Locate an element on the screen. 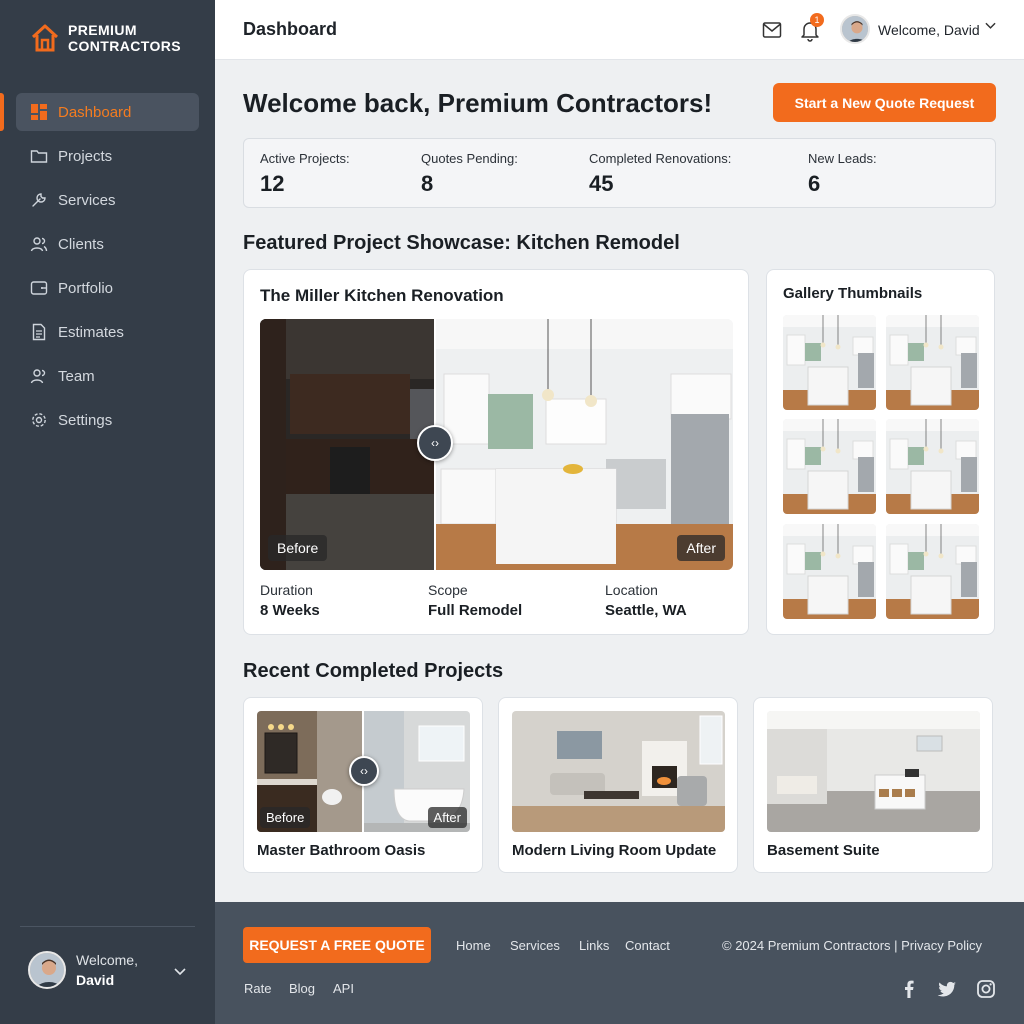 This screenshot has height=1024, width=1024. meta-label-scope: Scope is located at coordinates (448, 590).